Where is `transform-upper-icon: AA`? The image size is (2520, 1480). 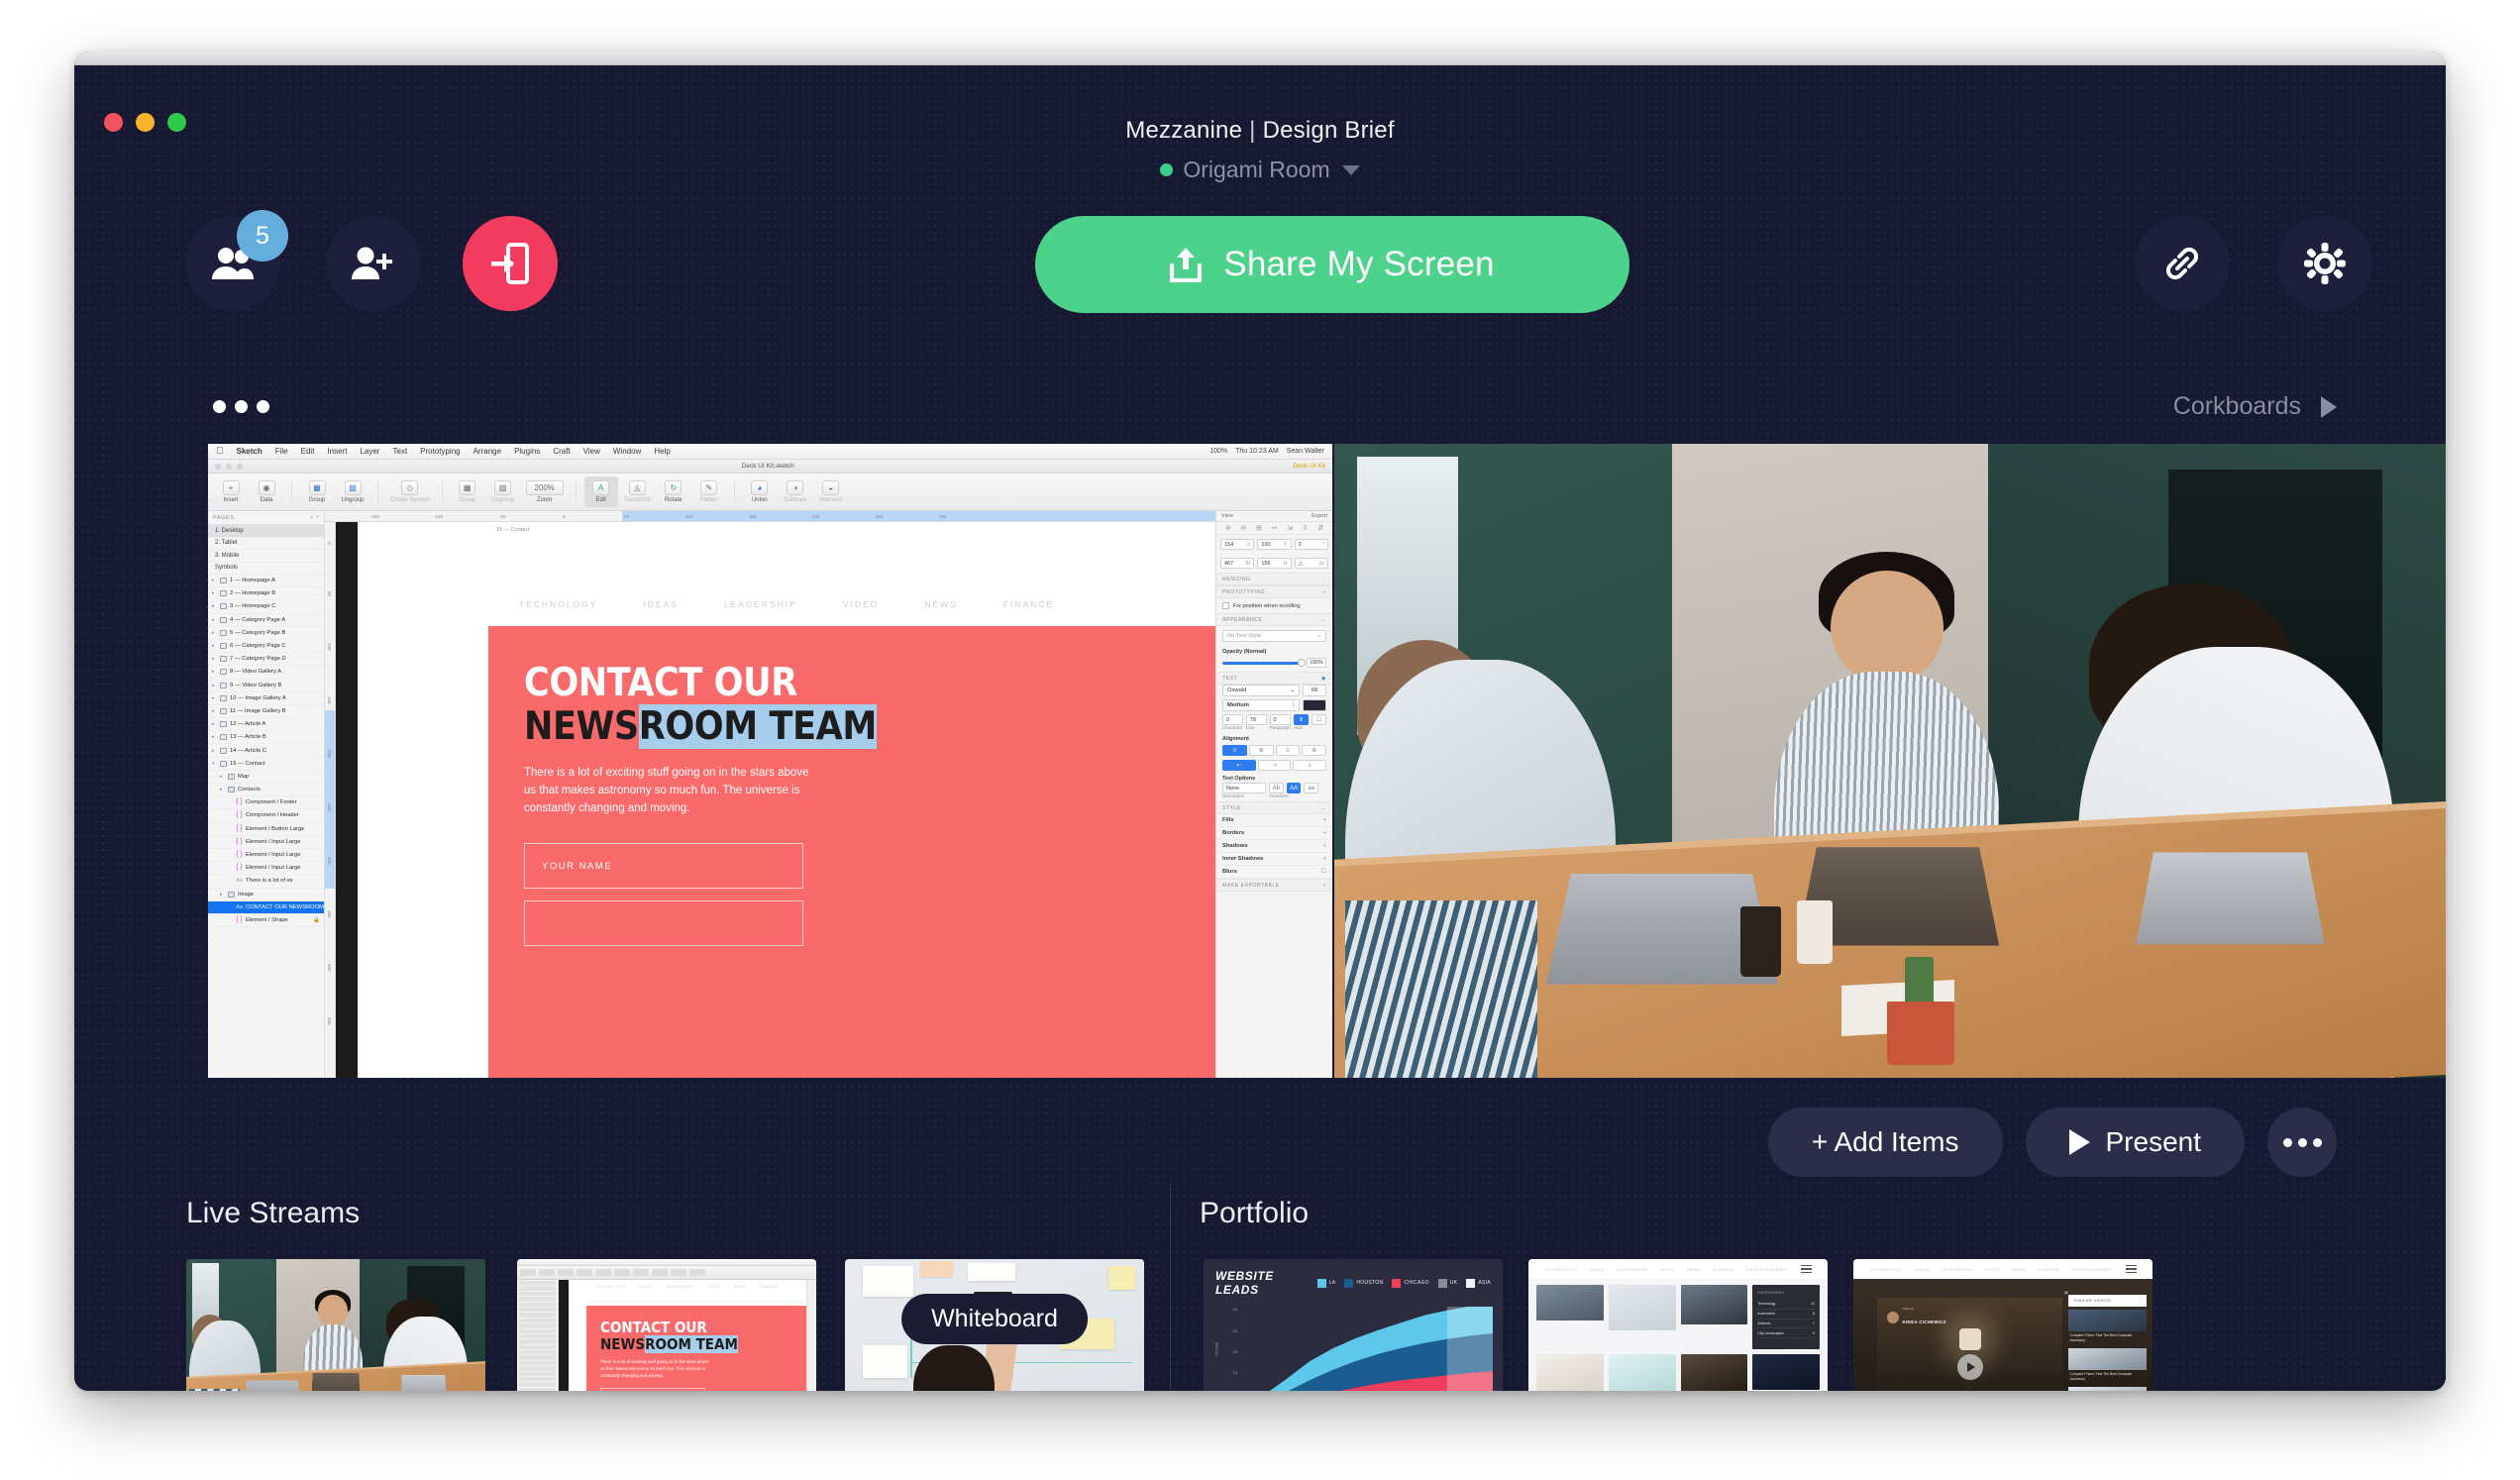 transform-upper-icon: AA is located at coordinates (1294, 788).